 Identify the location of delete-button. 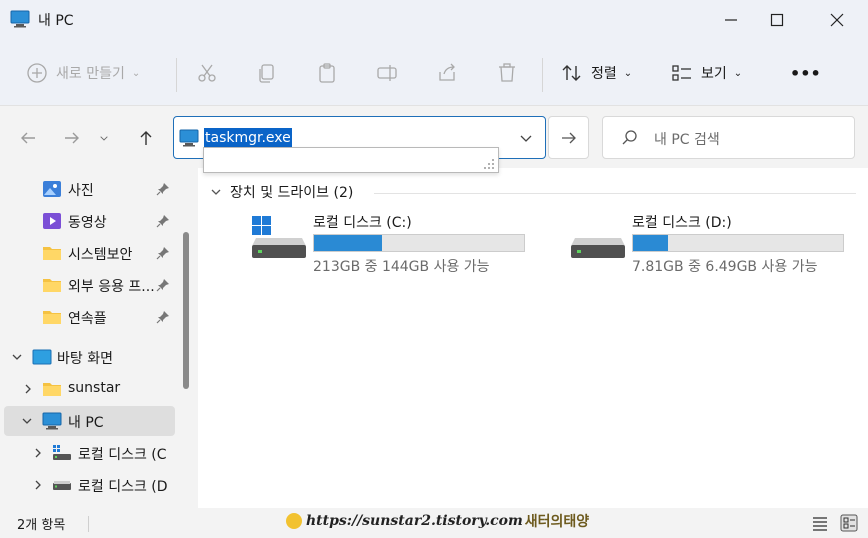
(507, 73).